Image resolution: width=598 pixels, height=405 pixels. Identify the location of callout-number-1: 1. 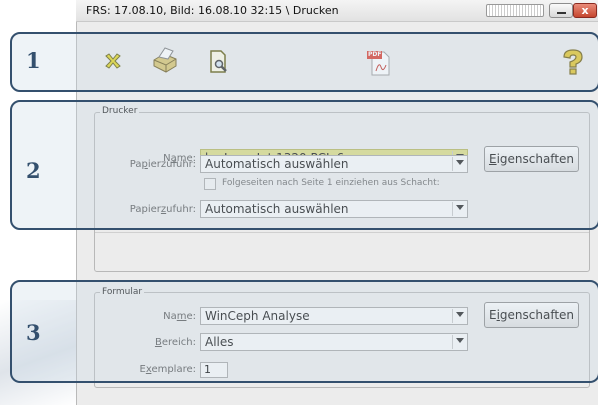
(33, 60).